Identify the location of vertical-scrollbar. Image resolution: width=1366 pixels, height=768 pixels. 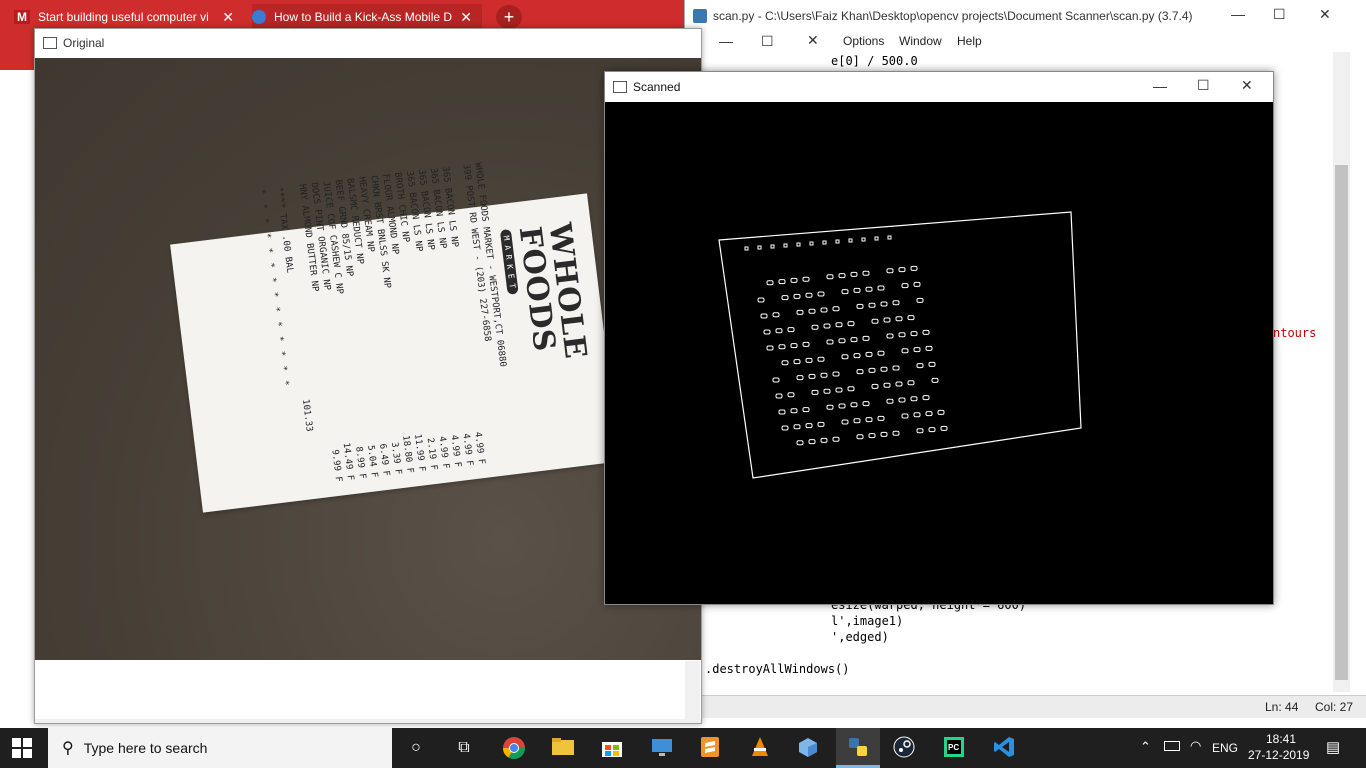
(692, 691).